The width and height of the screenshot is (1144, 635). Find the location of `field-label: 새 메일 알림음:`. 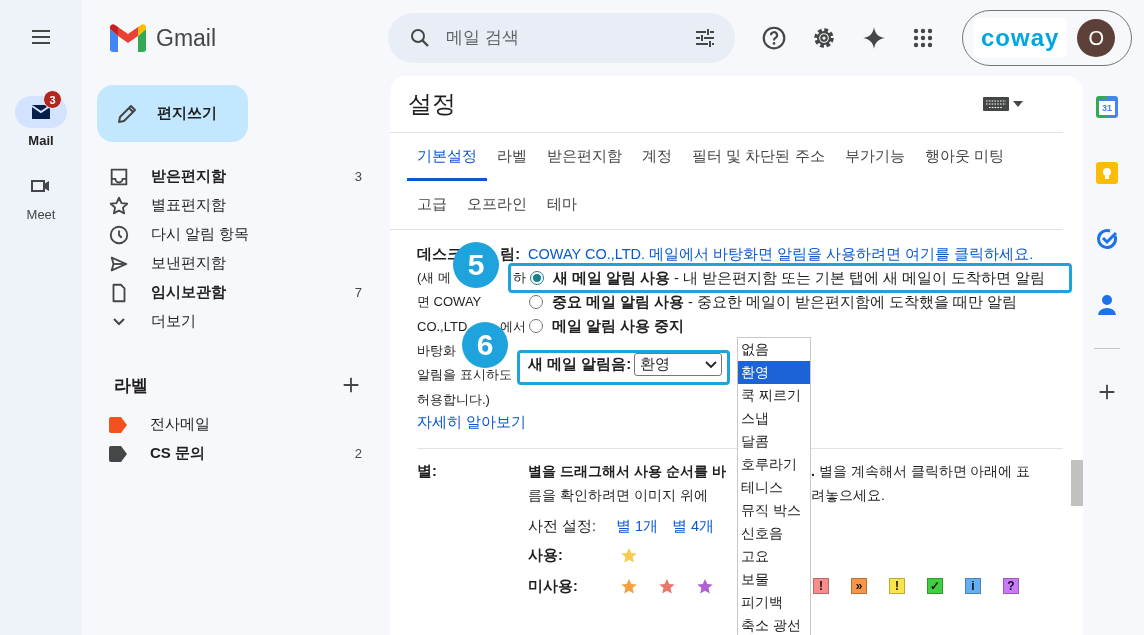

field-label: 새 메일 알림음: is located at coordinates (580, 364).